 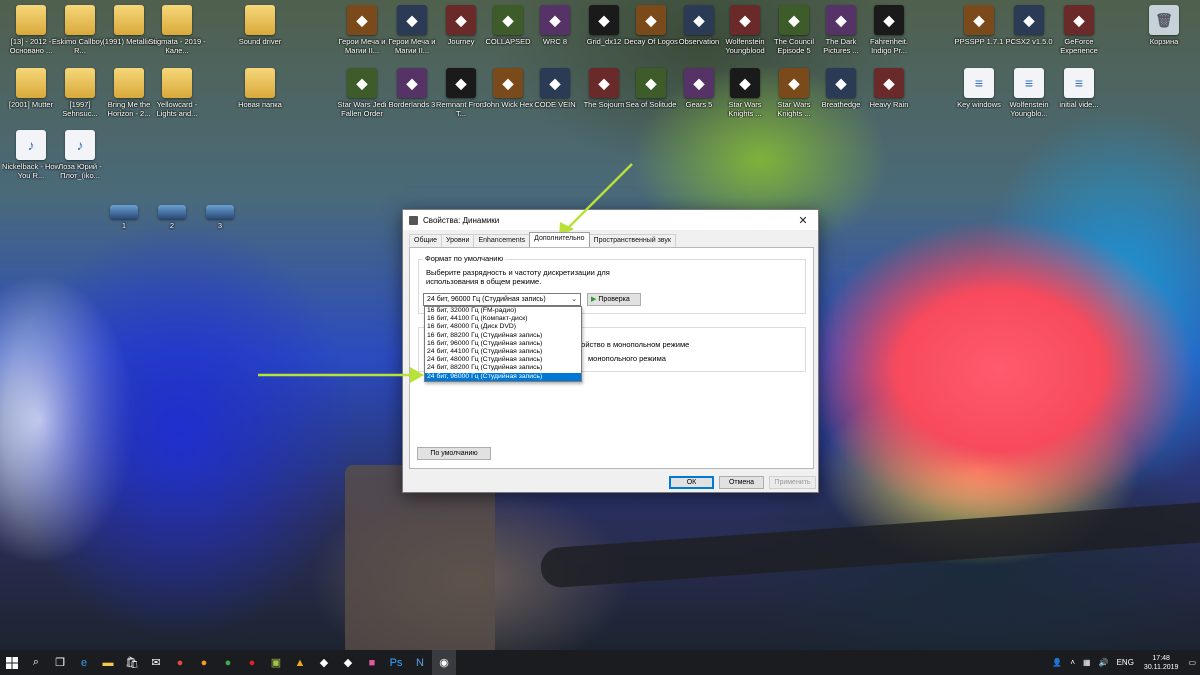 What do you see at coordinates (108, 662) in the screenshot?
I see `explorer-icon: ▬` at bounding box center [108, 662].